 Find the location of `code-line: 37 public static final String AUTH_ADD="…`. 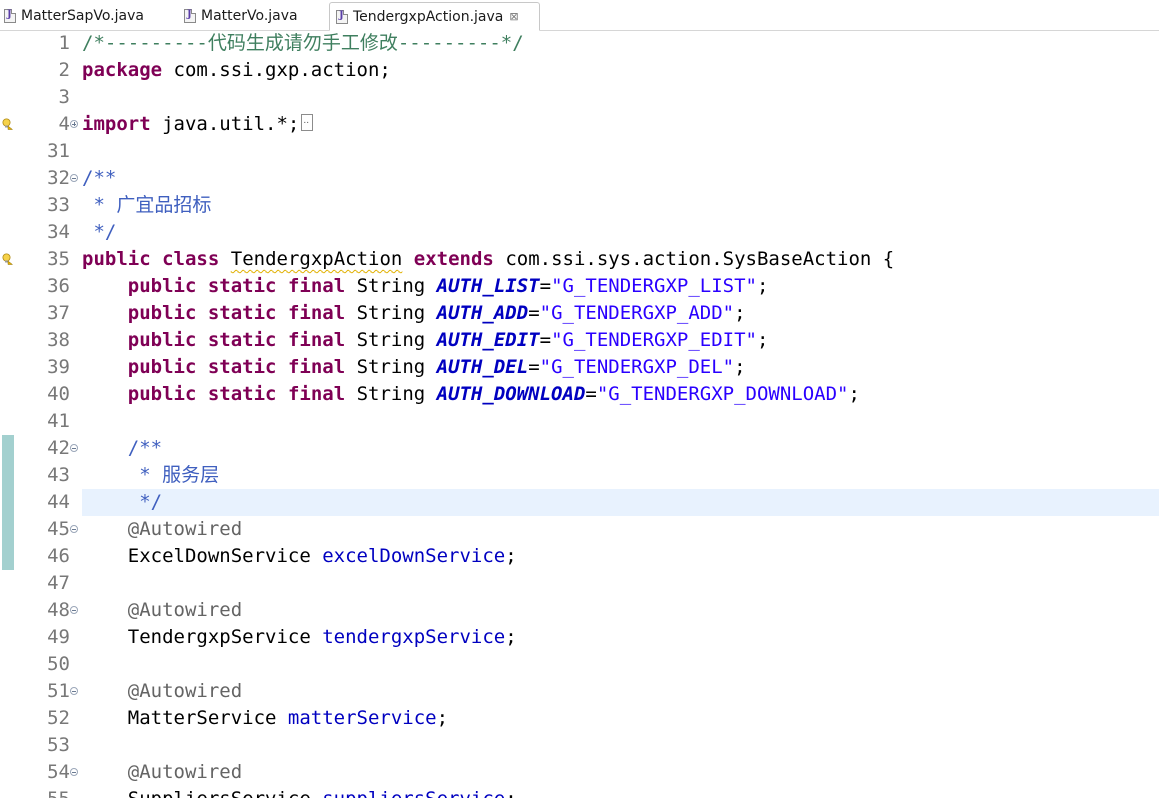

code-line: 37 public static final String AUTH_ADD="… is located at coordinates (579, 313).